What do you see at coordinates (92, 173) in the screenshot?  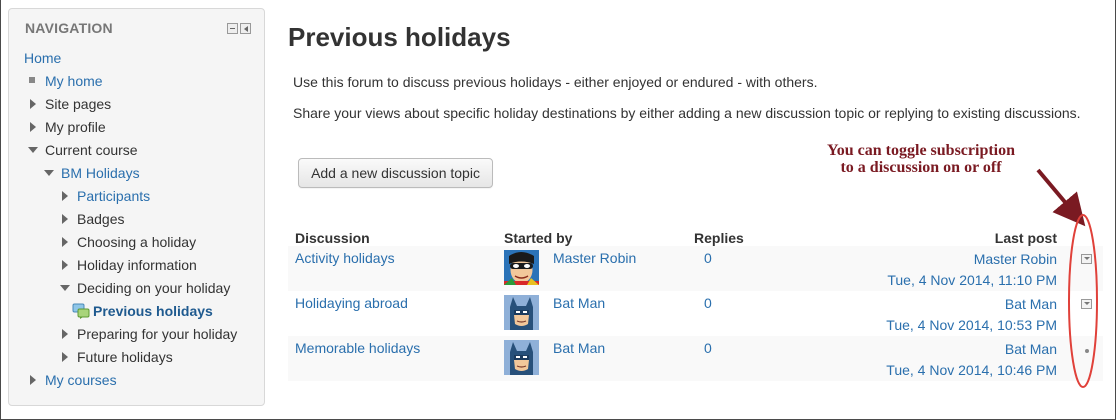 I see `nav-item-bm-holidays: BM Holidays` at bounding box center [92, 173].